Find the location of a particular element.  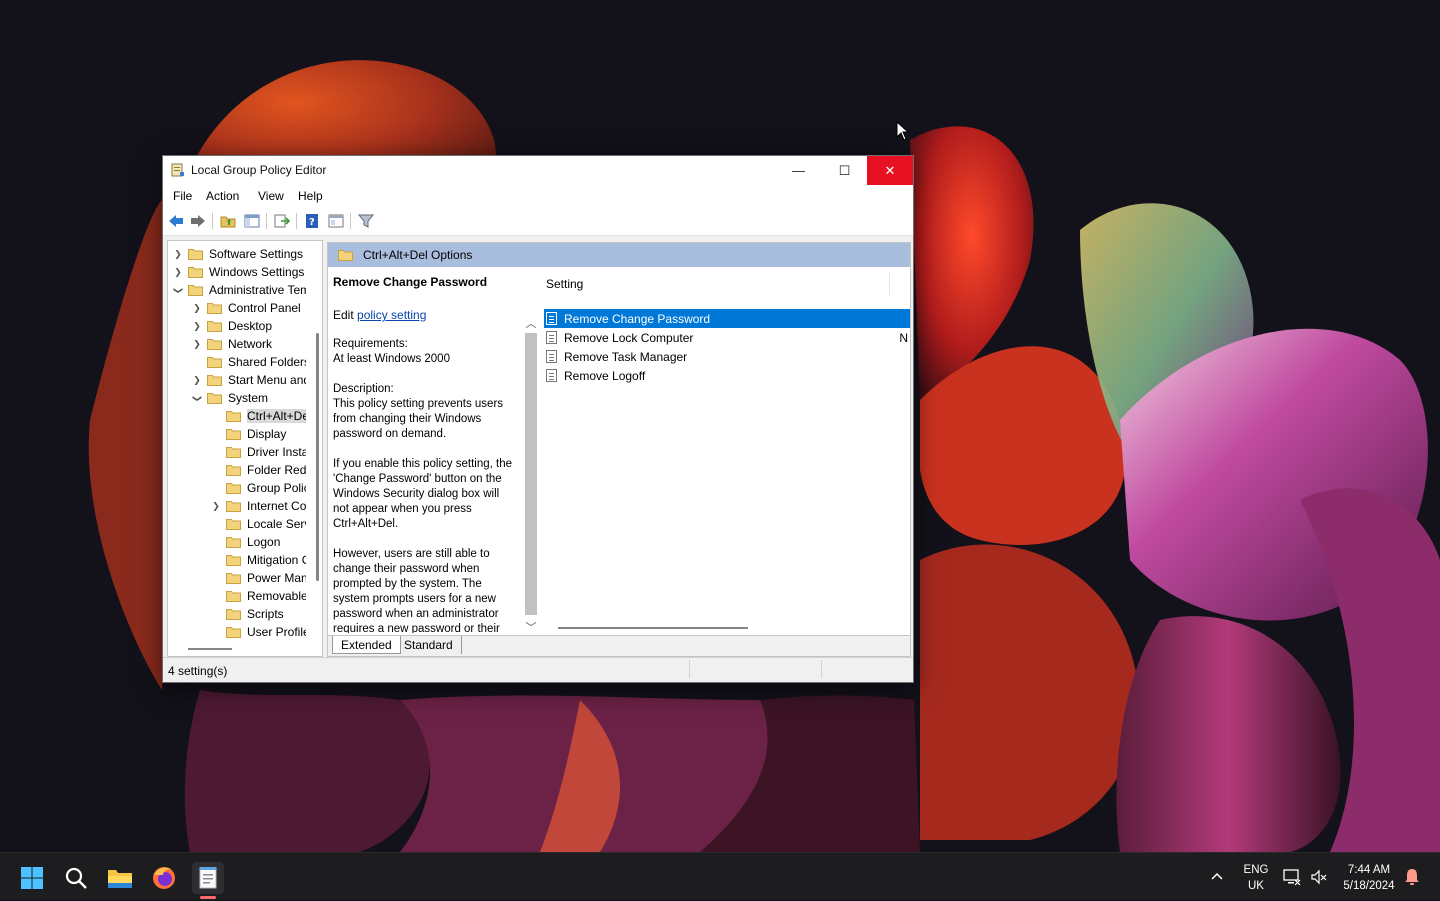

menu-action: Action is located at coordinates (222, 196).